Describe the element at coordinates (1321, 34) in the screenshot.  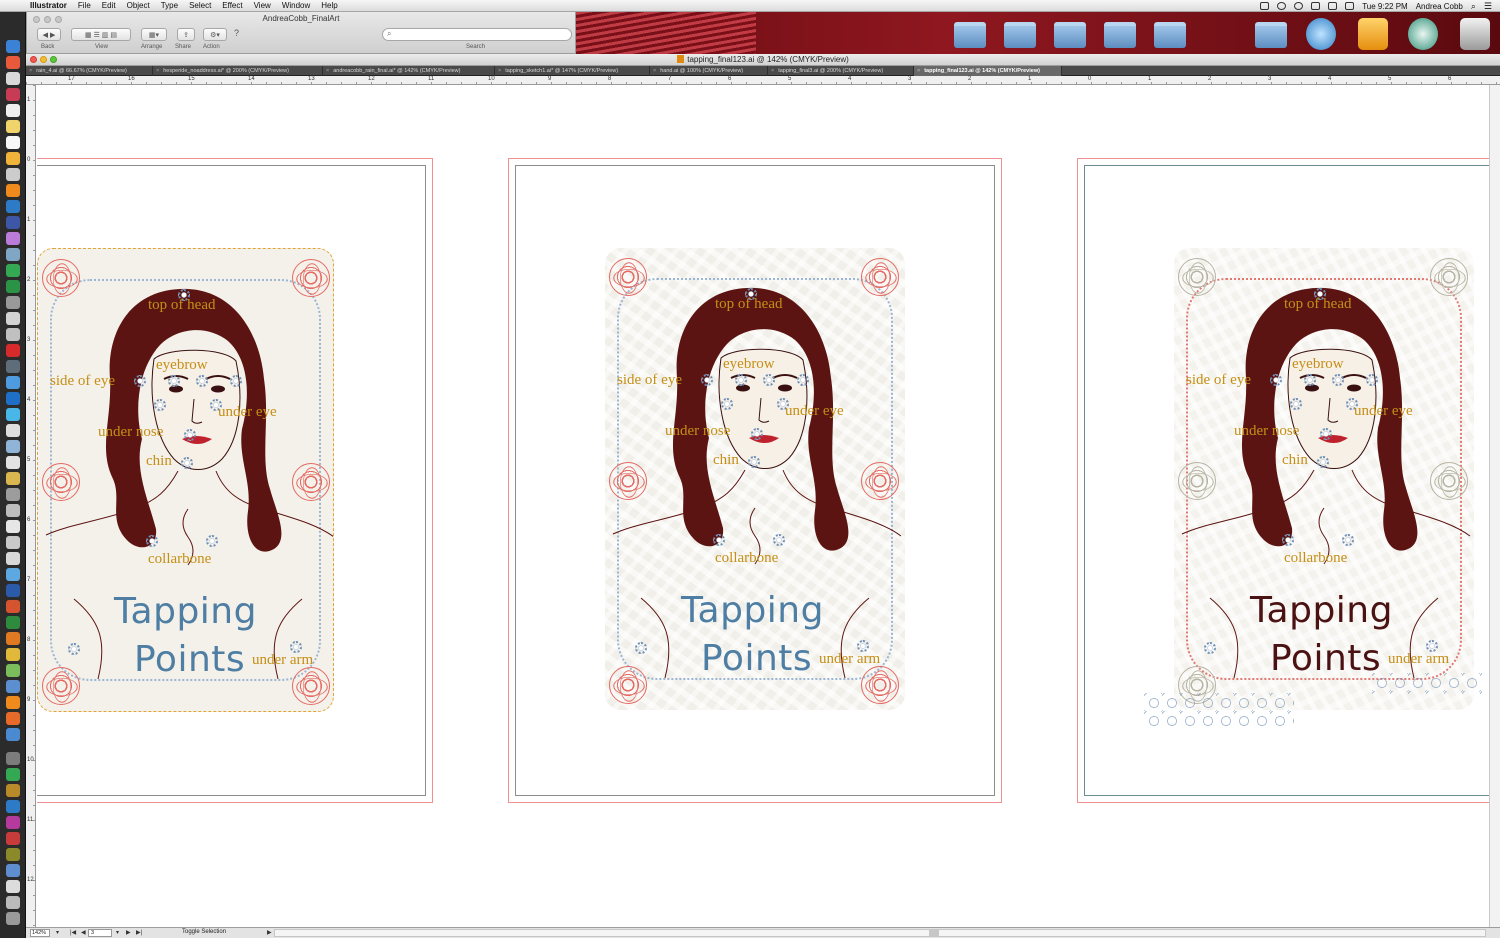
I see `network-globe-icon` at that location.